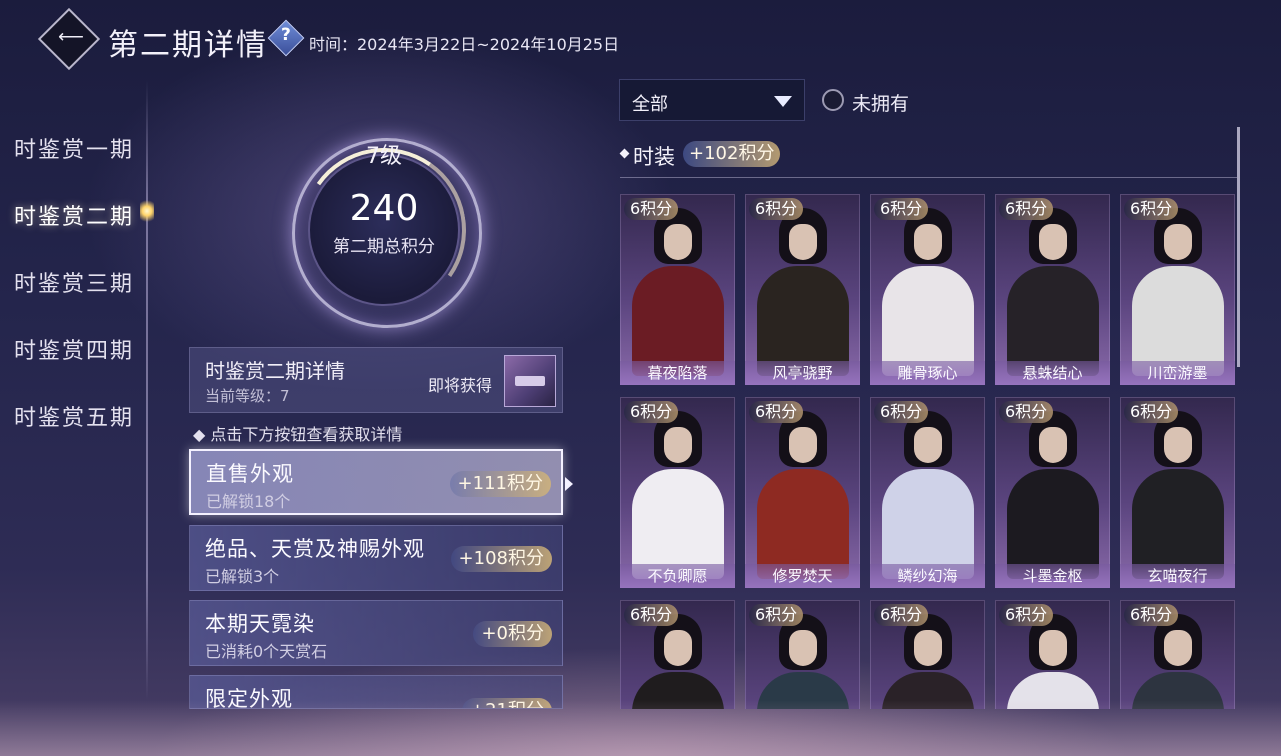  What do you see at coordinates (677, 576) in the screenshot?
I see `outfit-name: 不负卿愿` at bounding box center [677, 576].